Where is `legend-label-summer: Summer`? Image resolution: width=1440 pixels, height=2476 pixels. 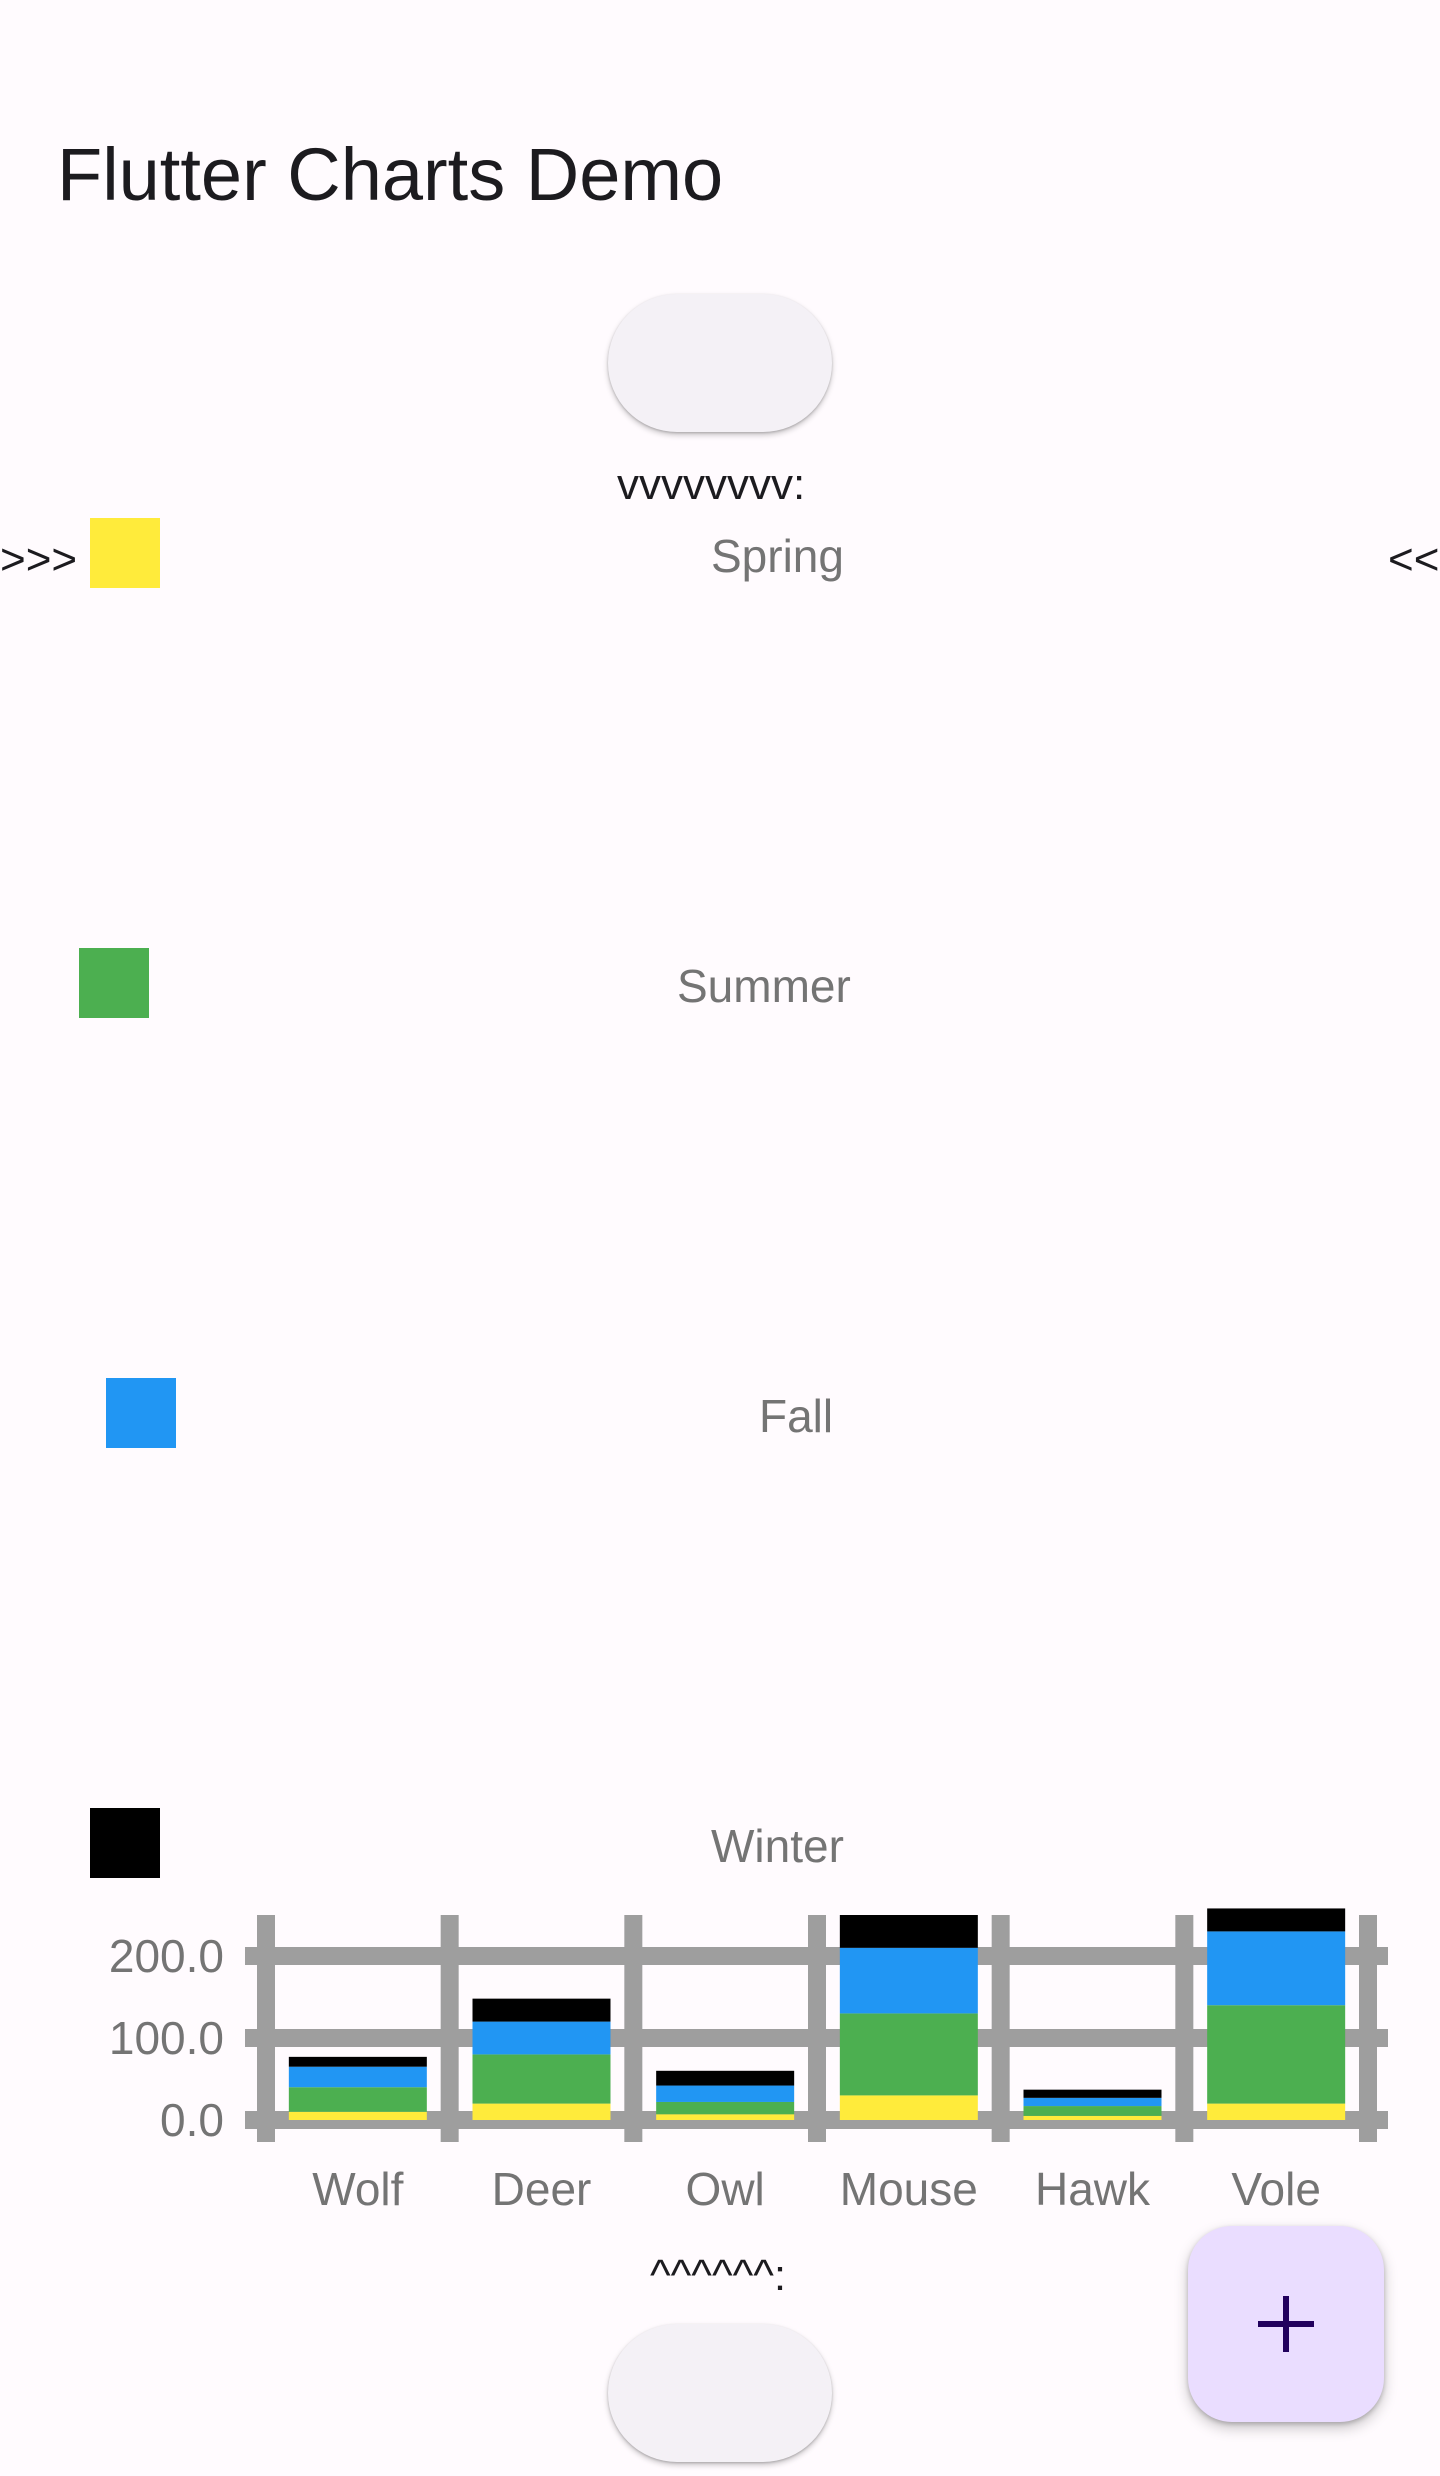
legend-label-summer: Summer is located at coordinates (764, 986).